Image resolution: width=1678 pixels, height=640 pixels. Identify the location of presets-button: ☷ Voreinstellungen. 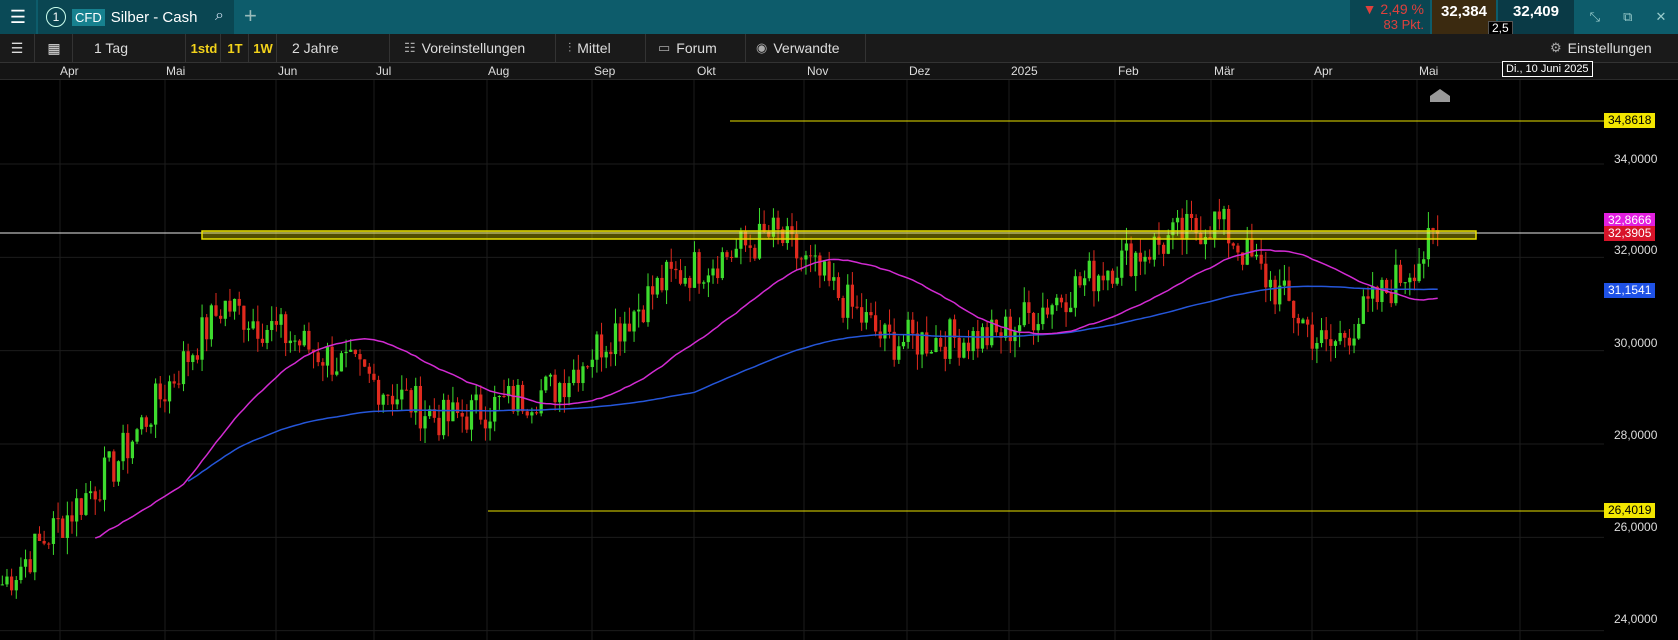
(474, 48).